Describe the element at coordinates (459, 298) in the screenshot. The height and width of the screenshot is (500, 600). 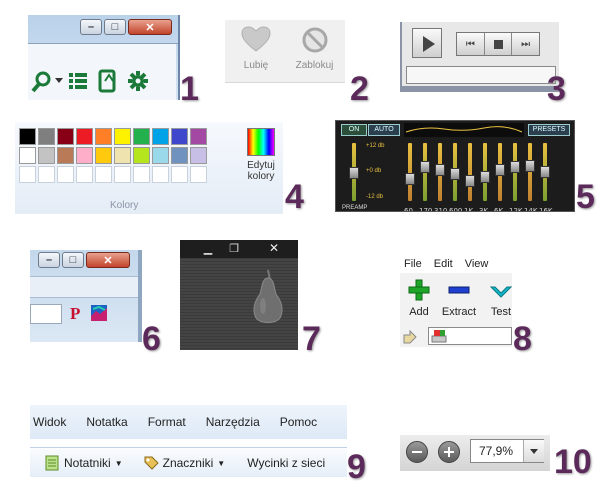
I see `extract-button: Extract` at that location.